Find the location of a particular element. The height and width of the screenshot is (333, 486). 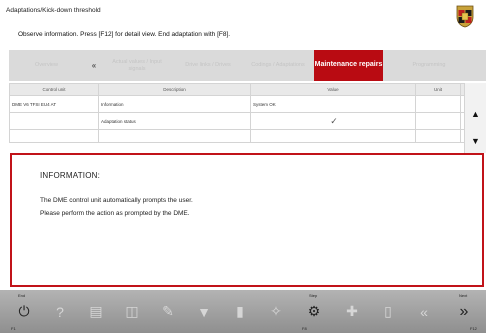

porsche-crest-logo is located at coordinates (465, 16).